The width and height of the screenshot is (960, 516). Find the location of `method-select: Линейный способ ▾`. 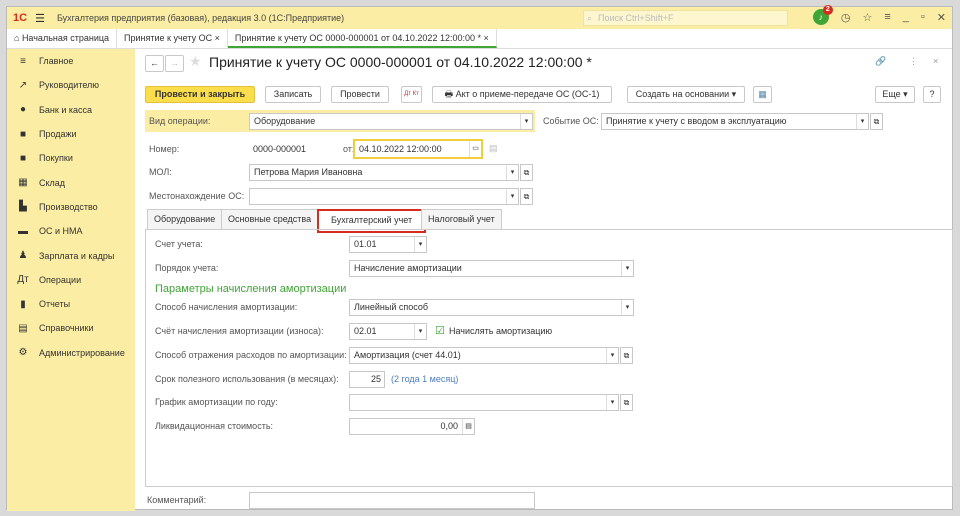

method-select: Линейный способ ▾ is located at coordinates (491, 307).